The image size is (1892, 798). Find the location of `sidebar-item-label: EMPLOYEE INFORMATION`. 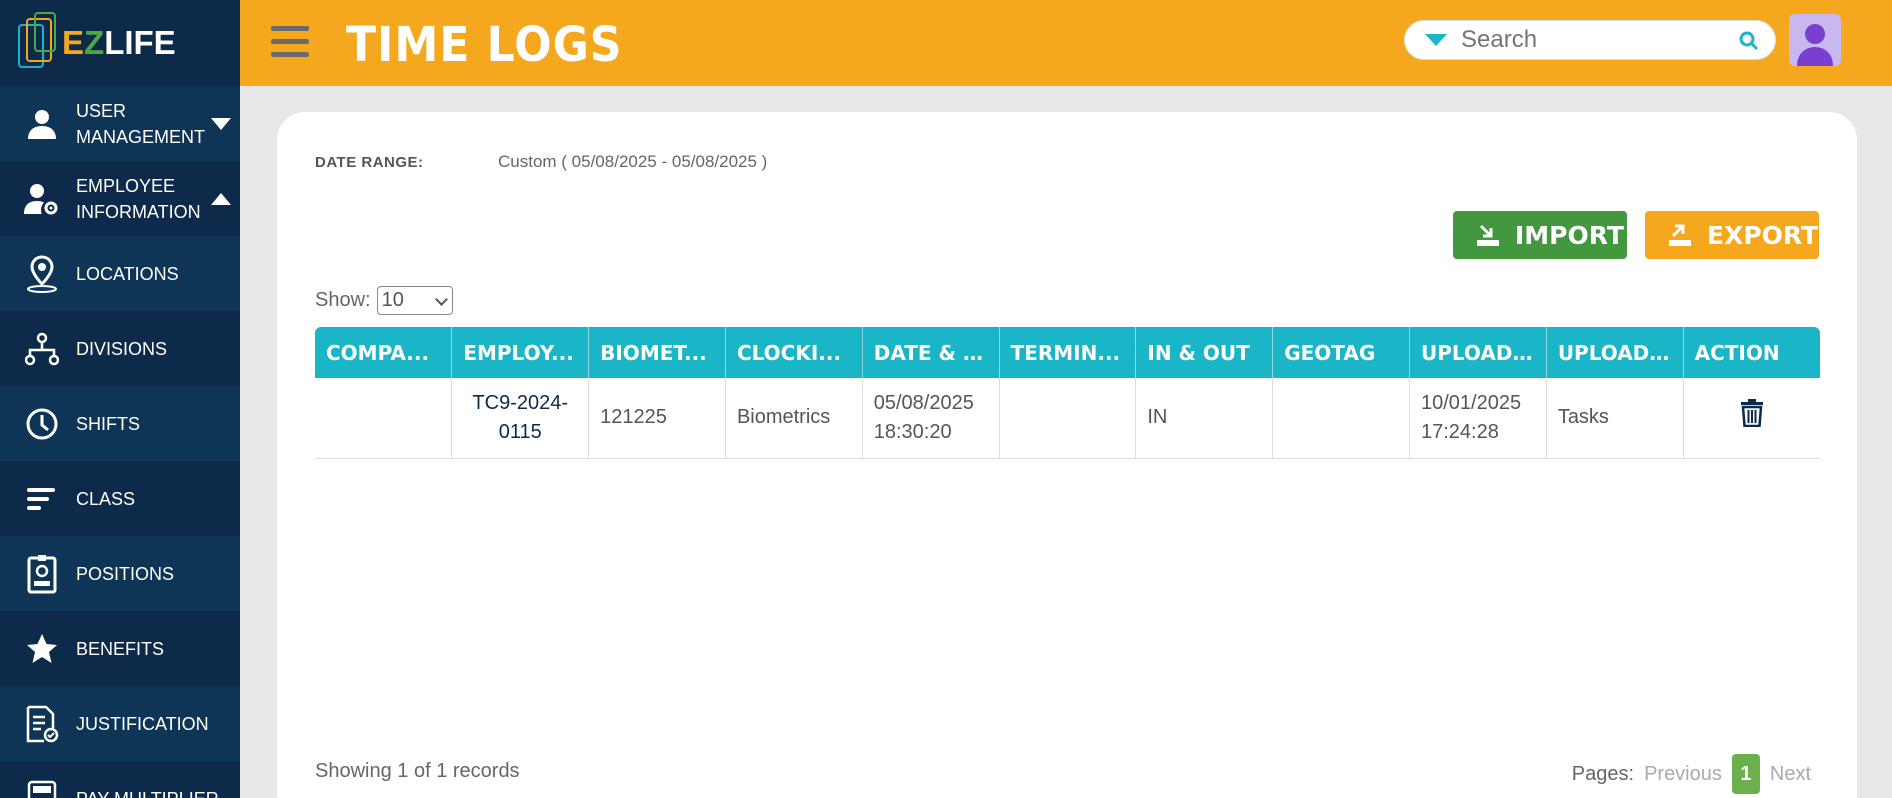

sidebar-item-label: EMPLOYEE INFORMATION is located at coordinates (138, 198).